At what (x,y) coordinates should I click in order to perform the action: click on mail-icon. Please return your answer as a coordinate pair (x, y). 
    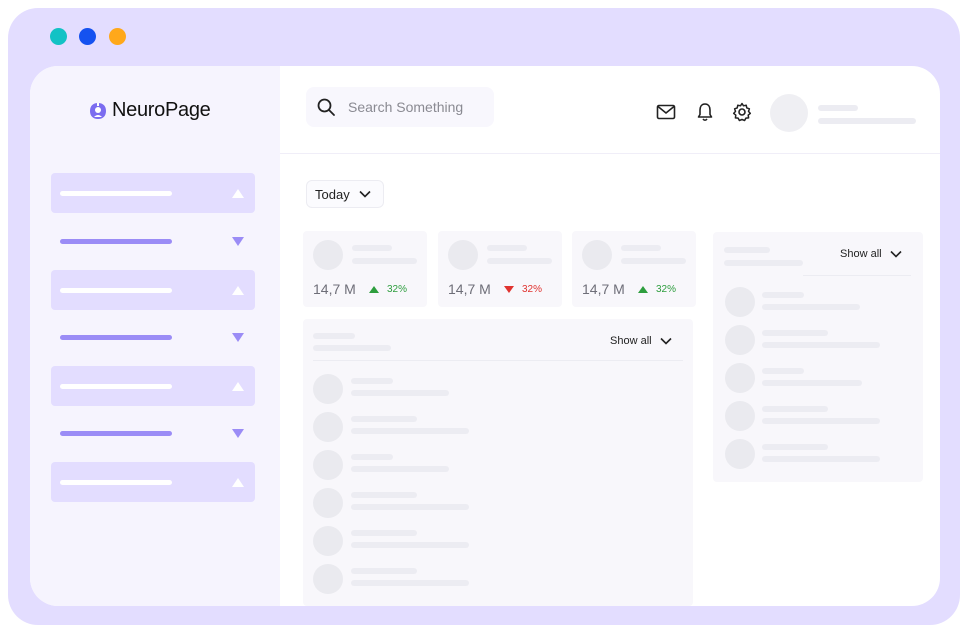
    Looking at the image, I should click on (666, 112).